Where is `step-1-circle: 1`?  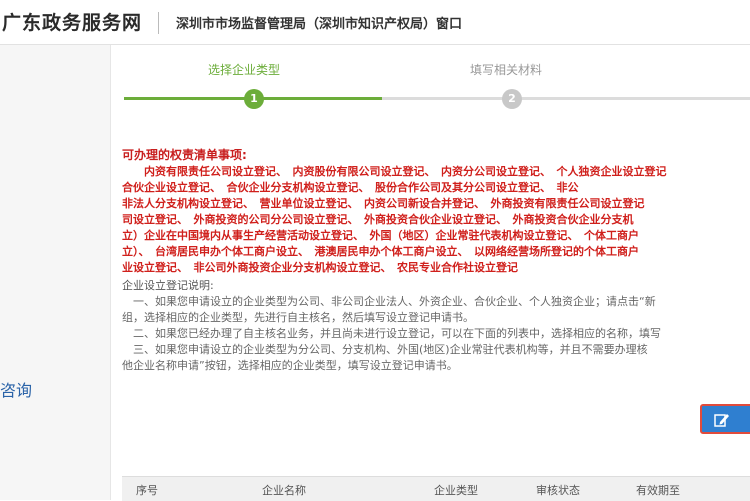
step-1-circle: 1 is located at coordinates (254, 99).